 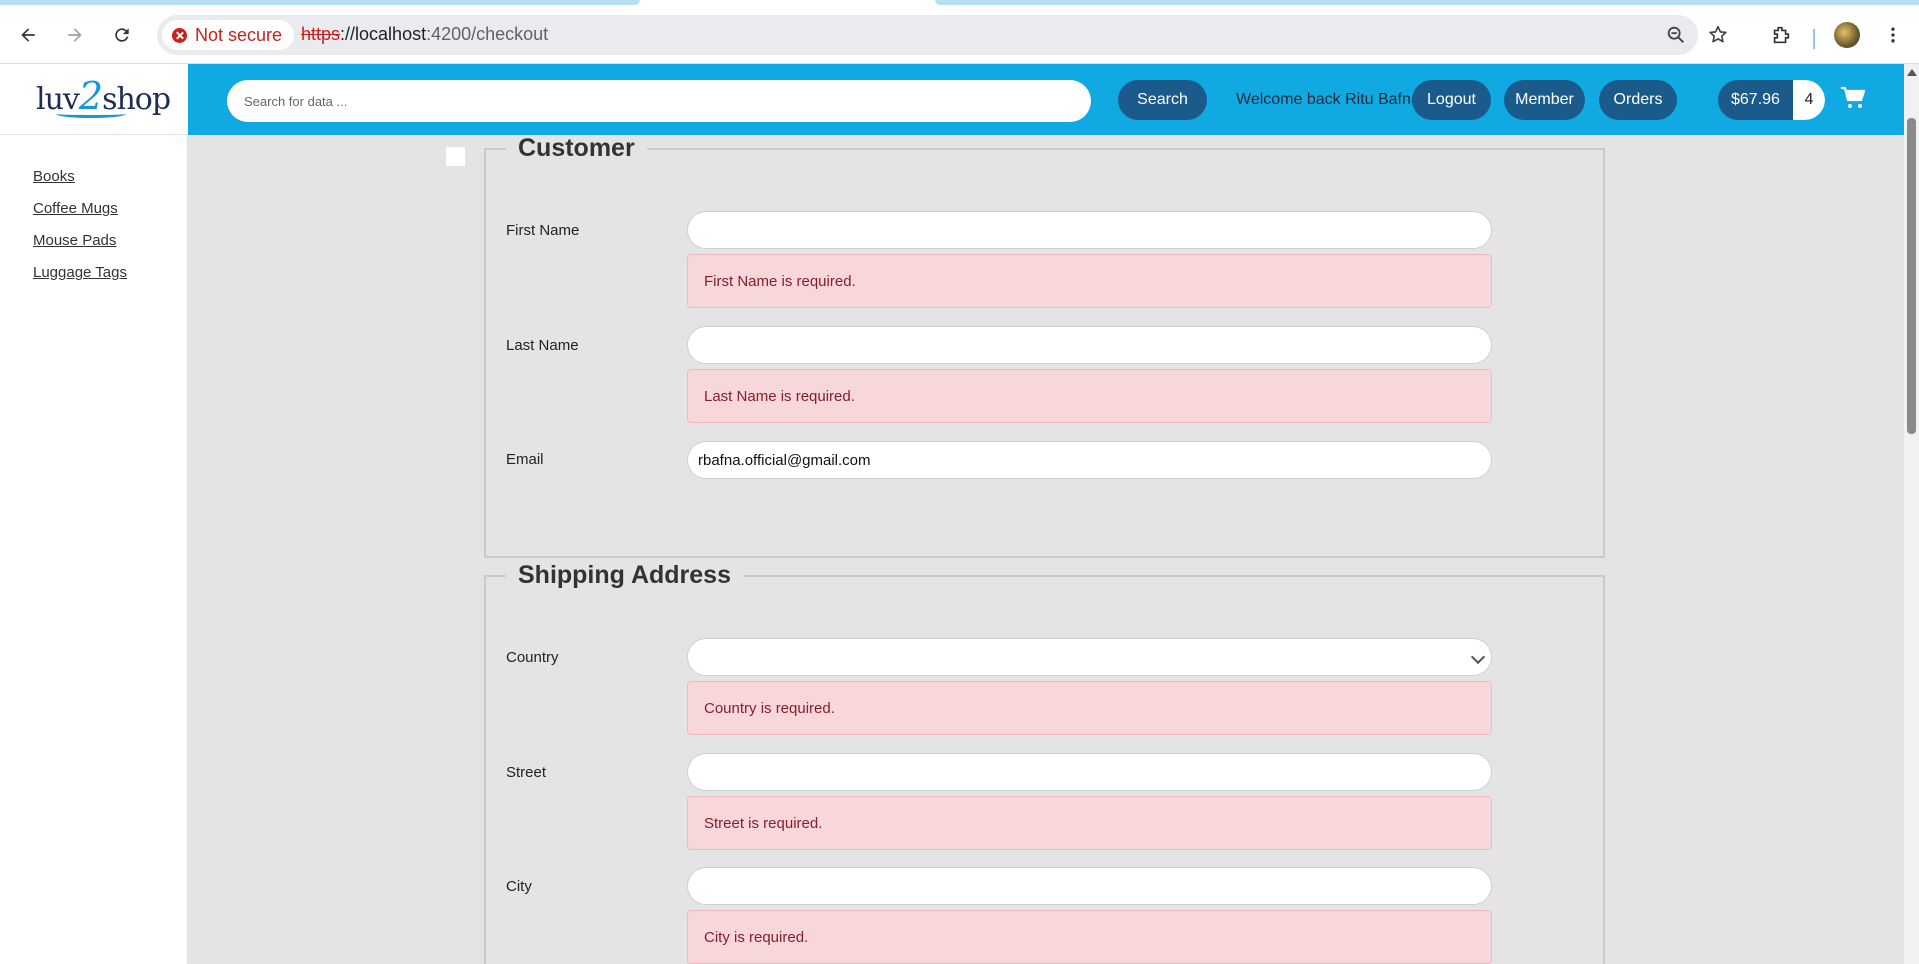 I want to click on country-error: Country is required., so click(x=1089, y=708).